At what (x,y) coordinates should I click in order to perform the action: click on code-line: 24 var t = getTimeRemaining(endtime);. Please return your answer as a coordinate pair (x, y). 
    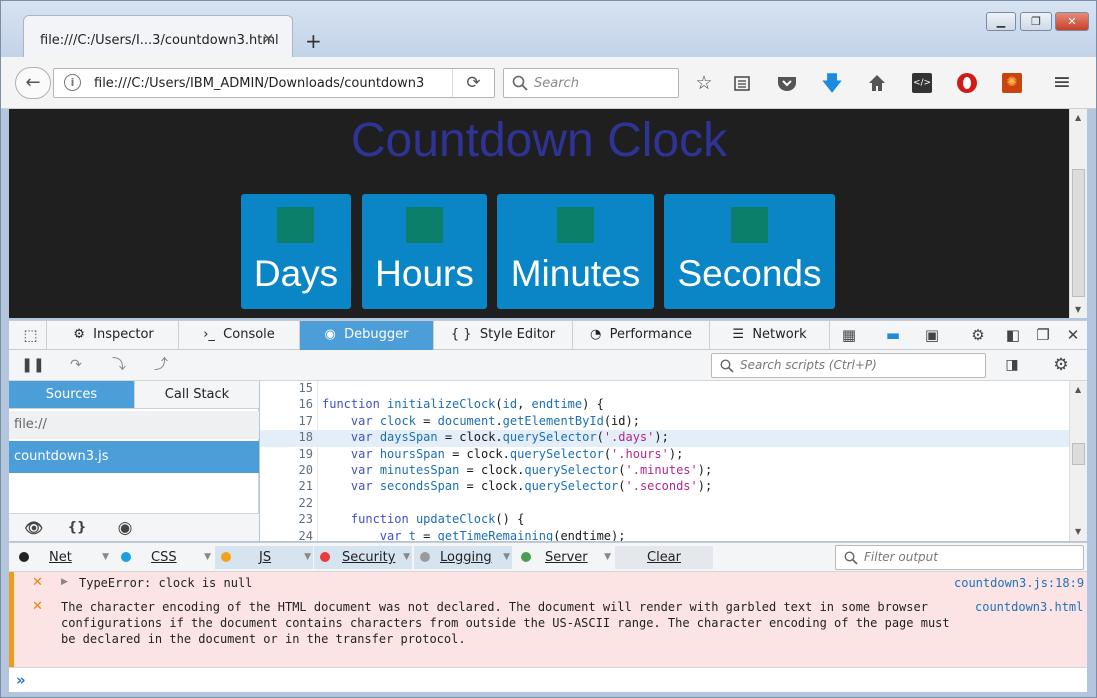
    Looking at the image, I should click on (664, 535).